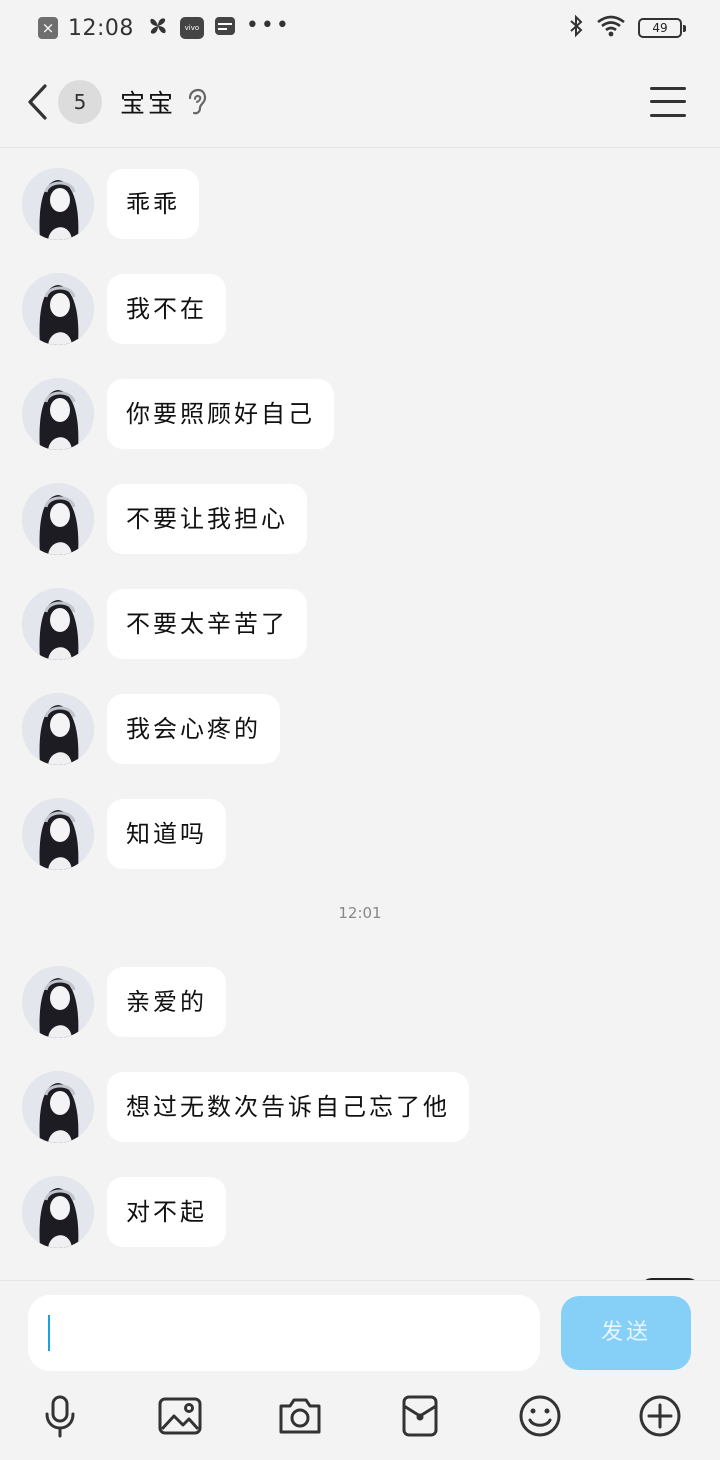  I want to click on message-bubble: 想过无数次告诉自己忘了他, so click(288, 1107).